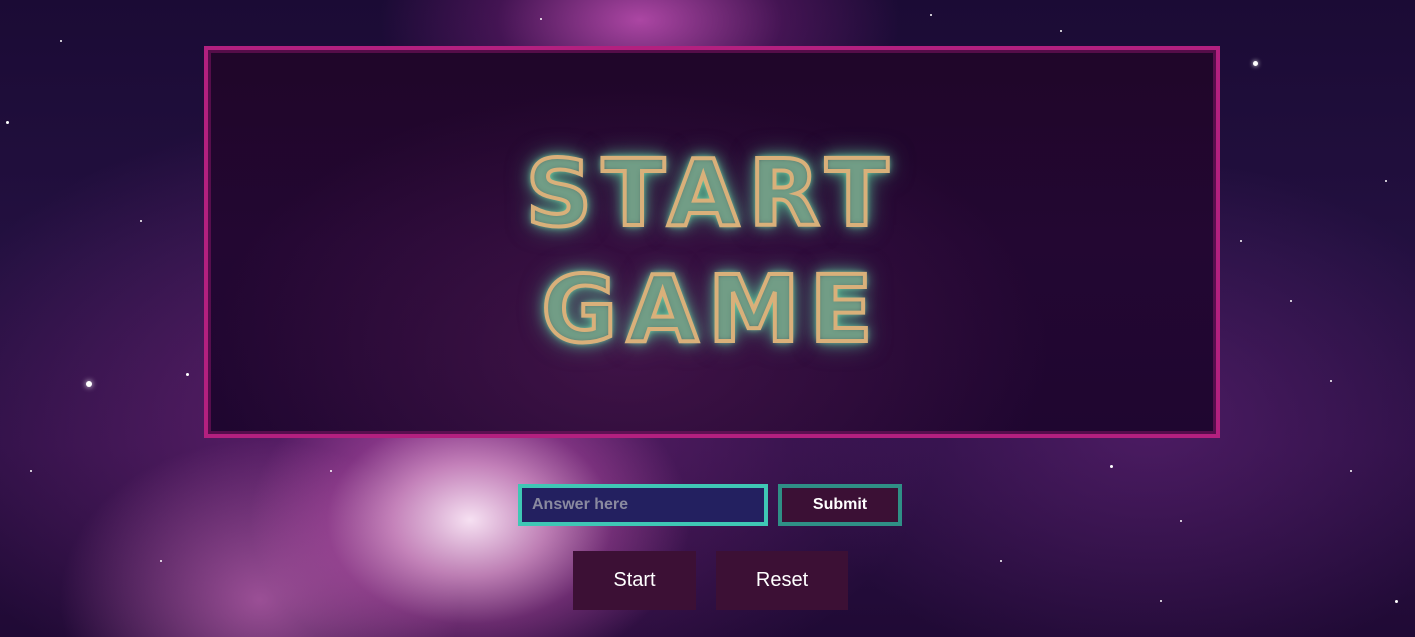  I want to click on reset-button: Reset, so click(782, 580).